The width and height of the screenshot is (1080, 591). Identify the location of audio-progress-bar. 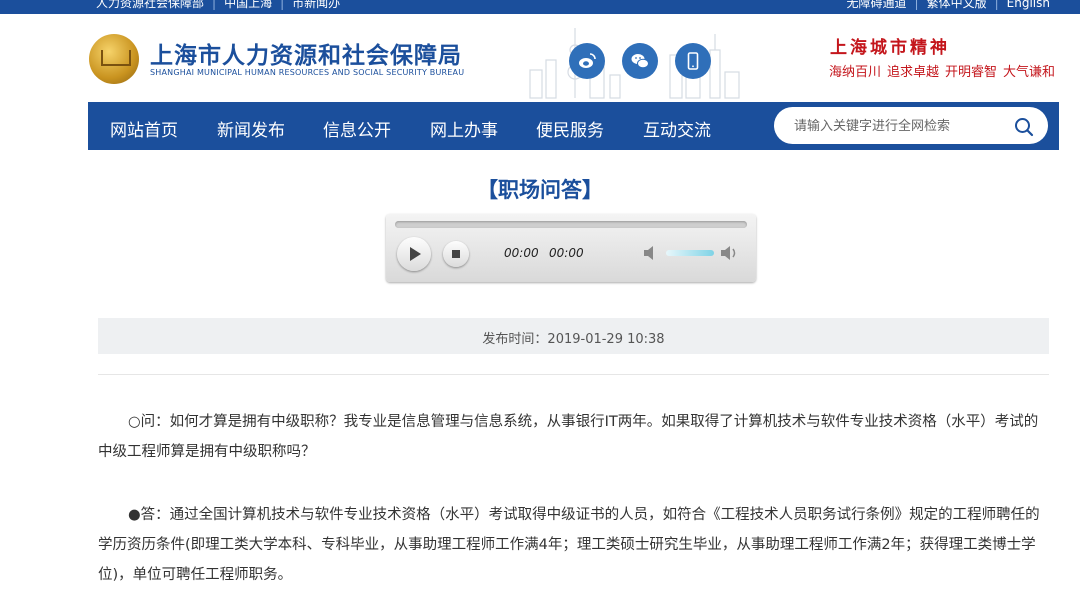
(571, 224).